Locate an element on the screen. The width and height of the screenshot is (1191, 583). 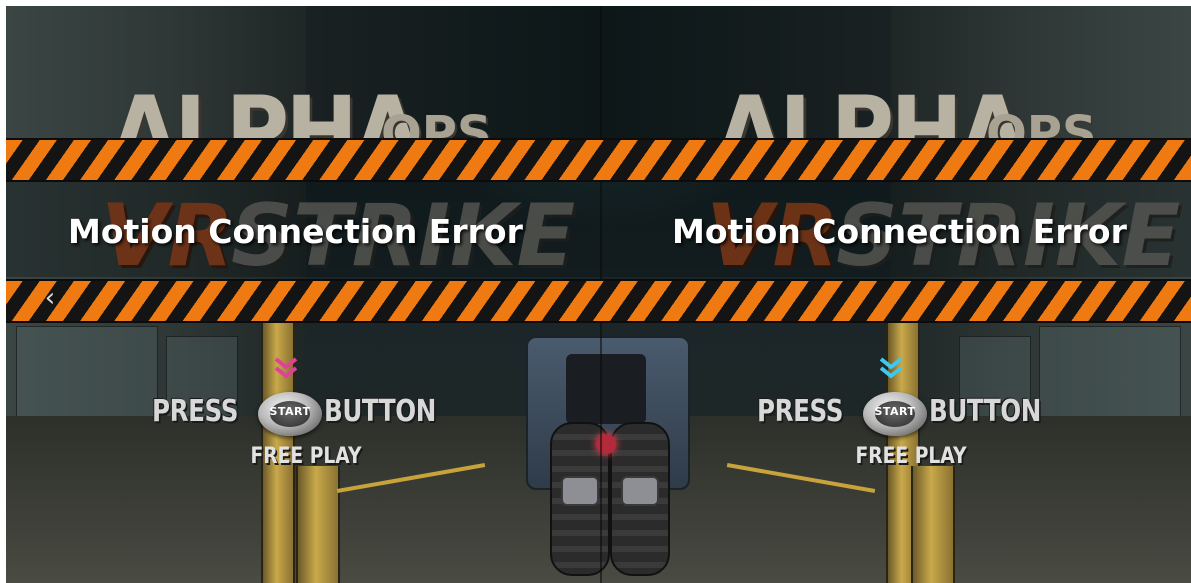
hazard-stripe-top is located at coordinates (598, 160).